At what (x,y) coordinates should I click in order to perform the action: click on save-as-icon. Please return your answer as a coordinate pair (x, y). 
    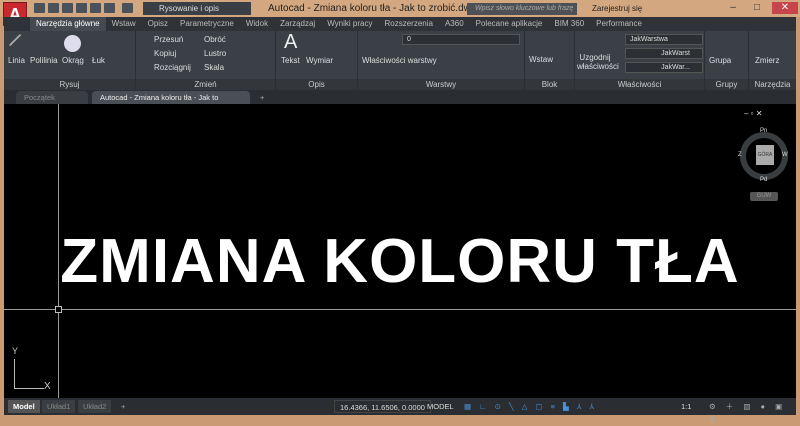
    Looking at the image, I should click on (81, 8).